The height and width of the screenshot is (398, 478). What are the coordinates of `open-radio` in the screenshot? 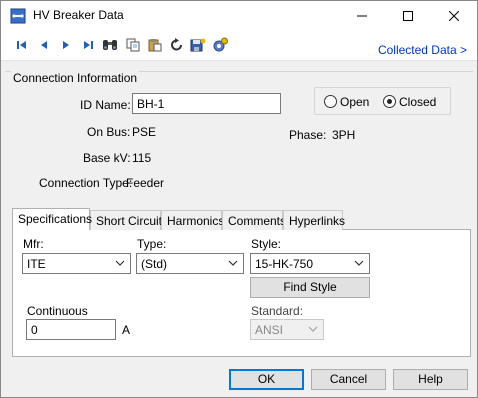 It's located at (330, 101).